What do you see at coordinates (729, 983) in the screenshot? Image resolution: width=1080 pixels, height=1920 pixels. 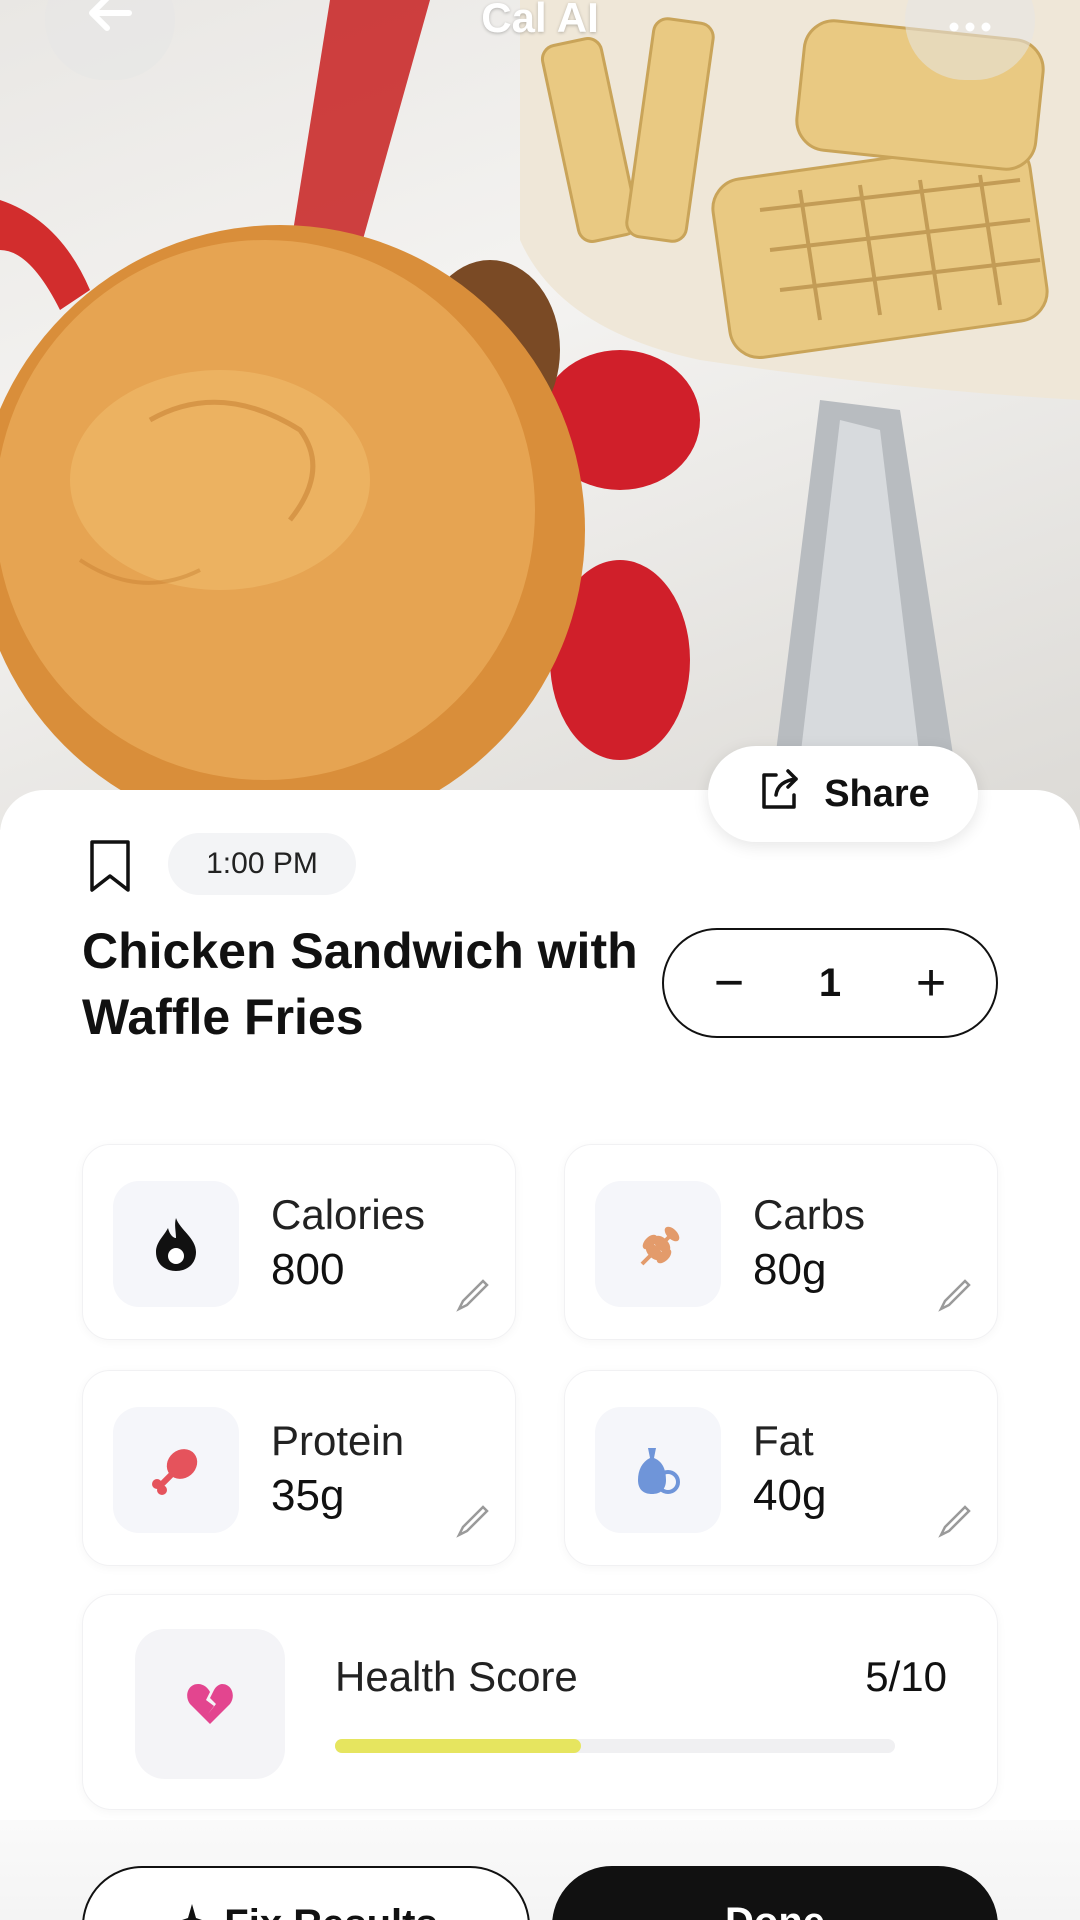 I see `decrement-button: −` at bounding box center [729, 983].